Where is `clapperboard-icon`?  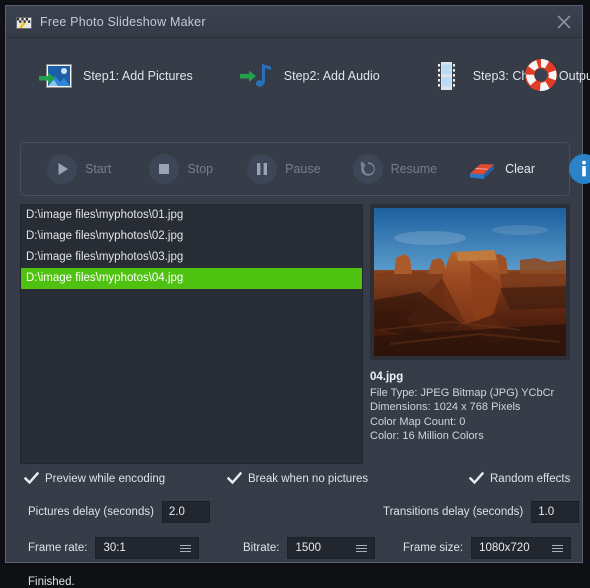
clapperboard-icon is located at coordinates (24, 22).